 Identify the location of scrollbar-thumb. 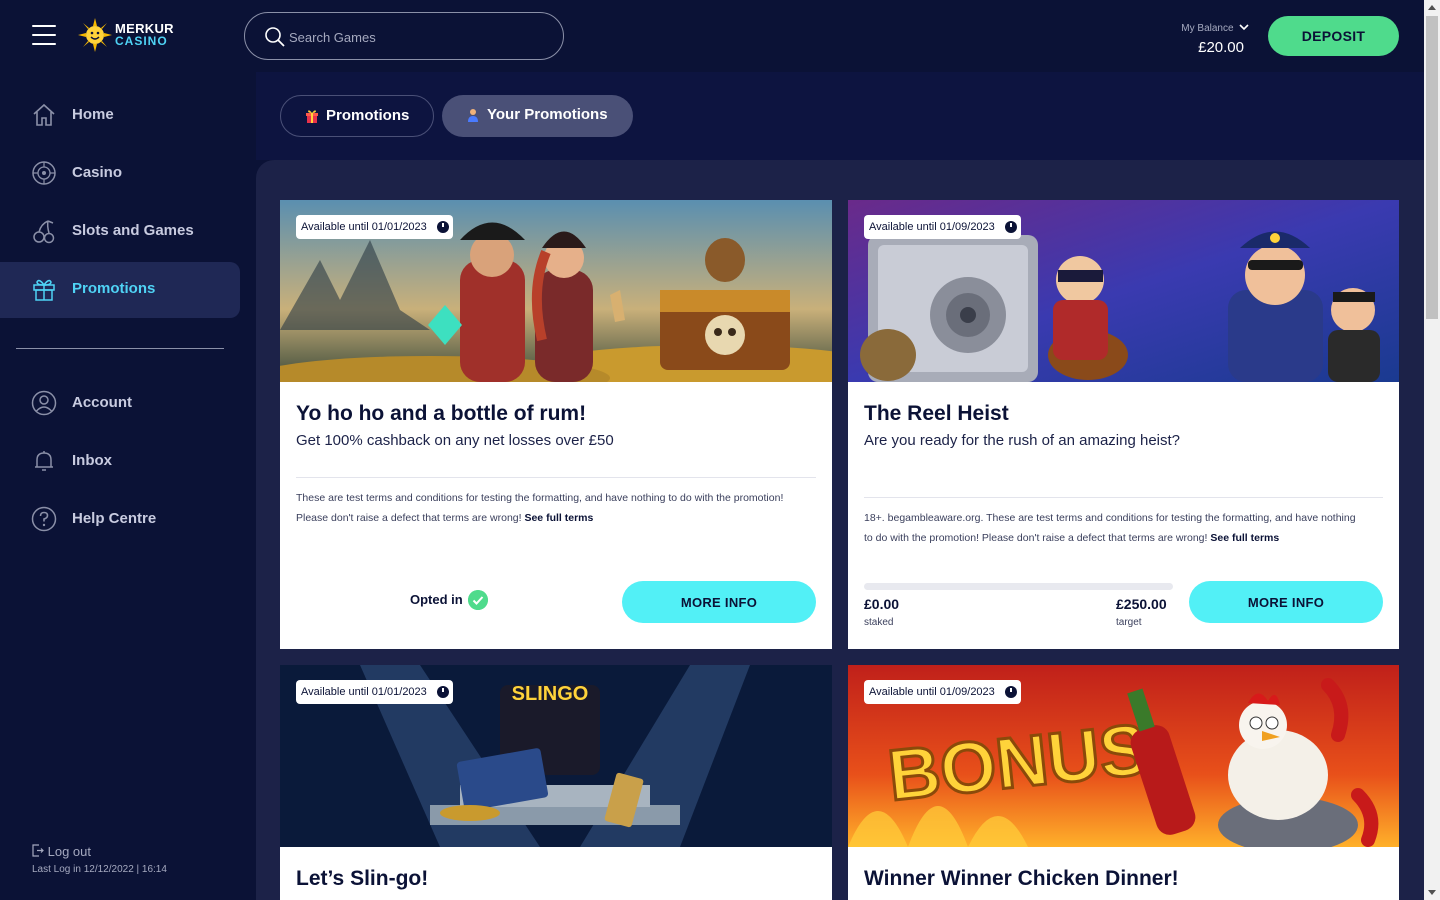
(1432, 167).